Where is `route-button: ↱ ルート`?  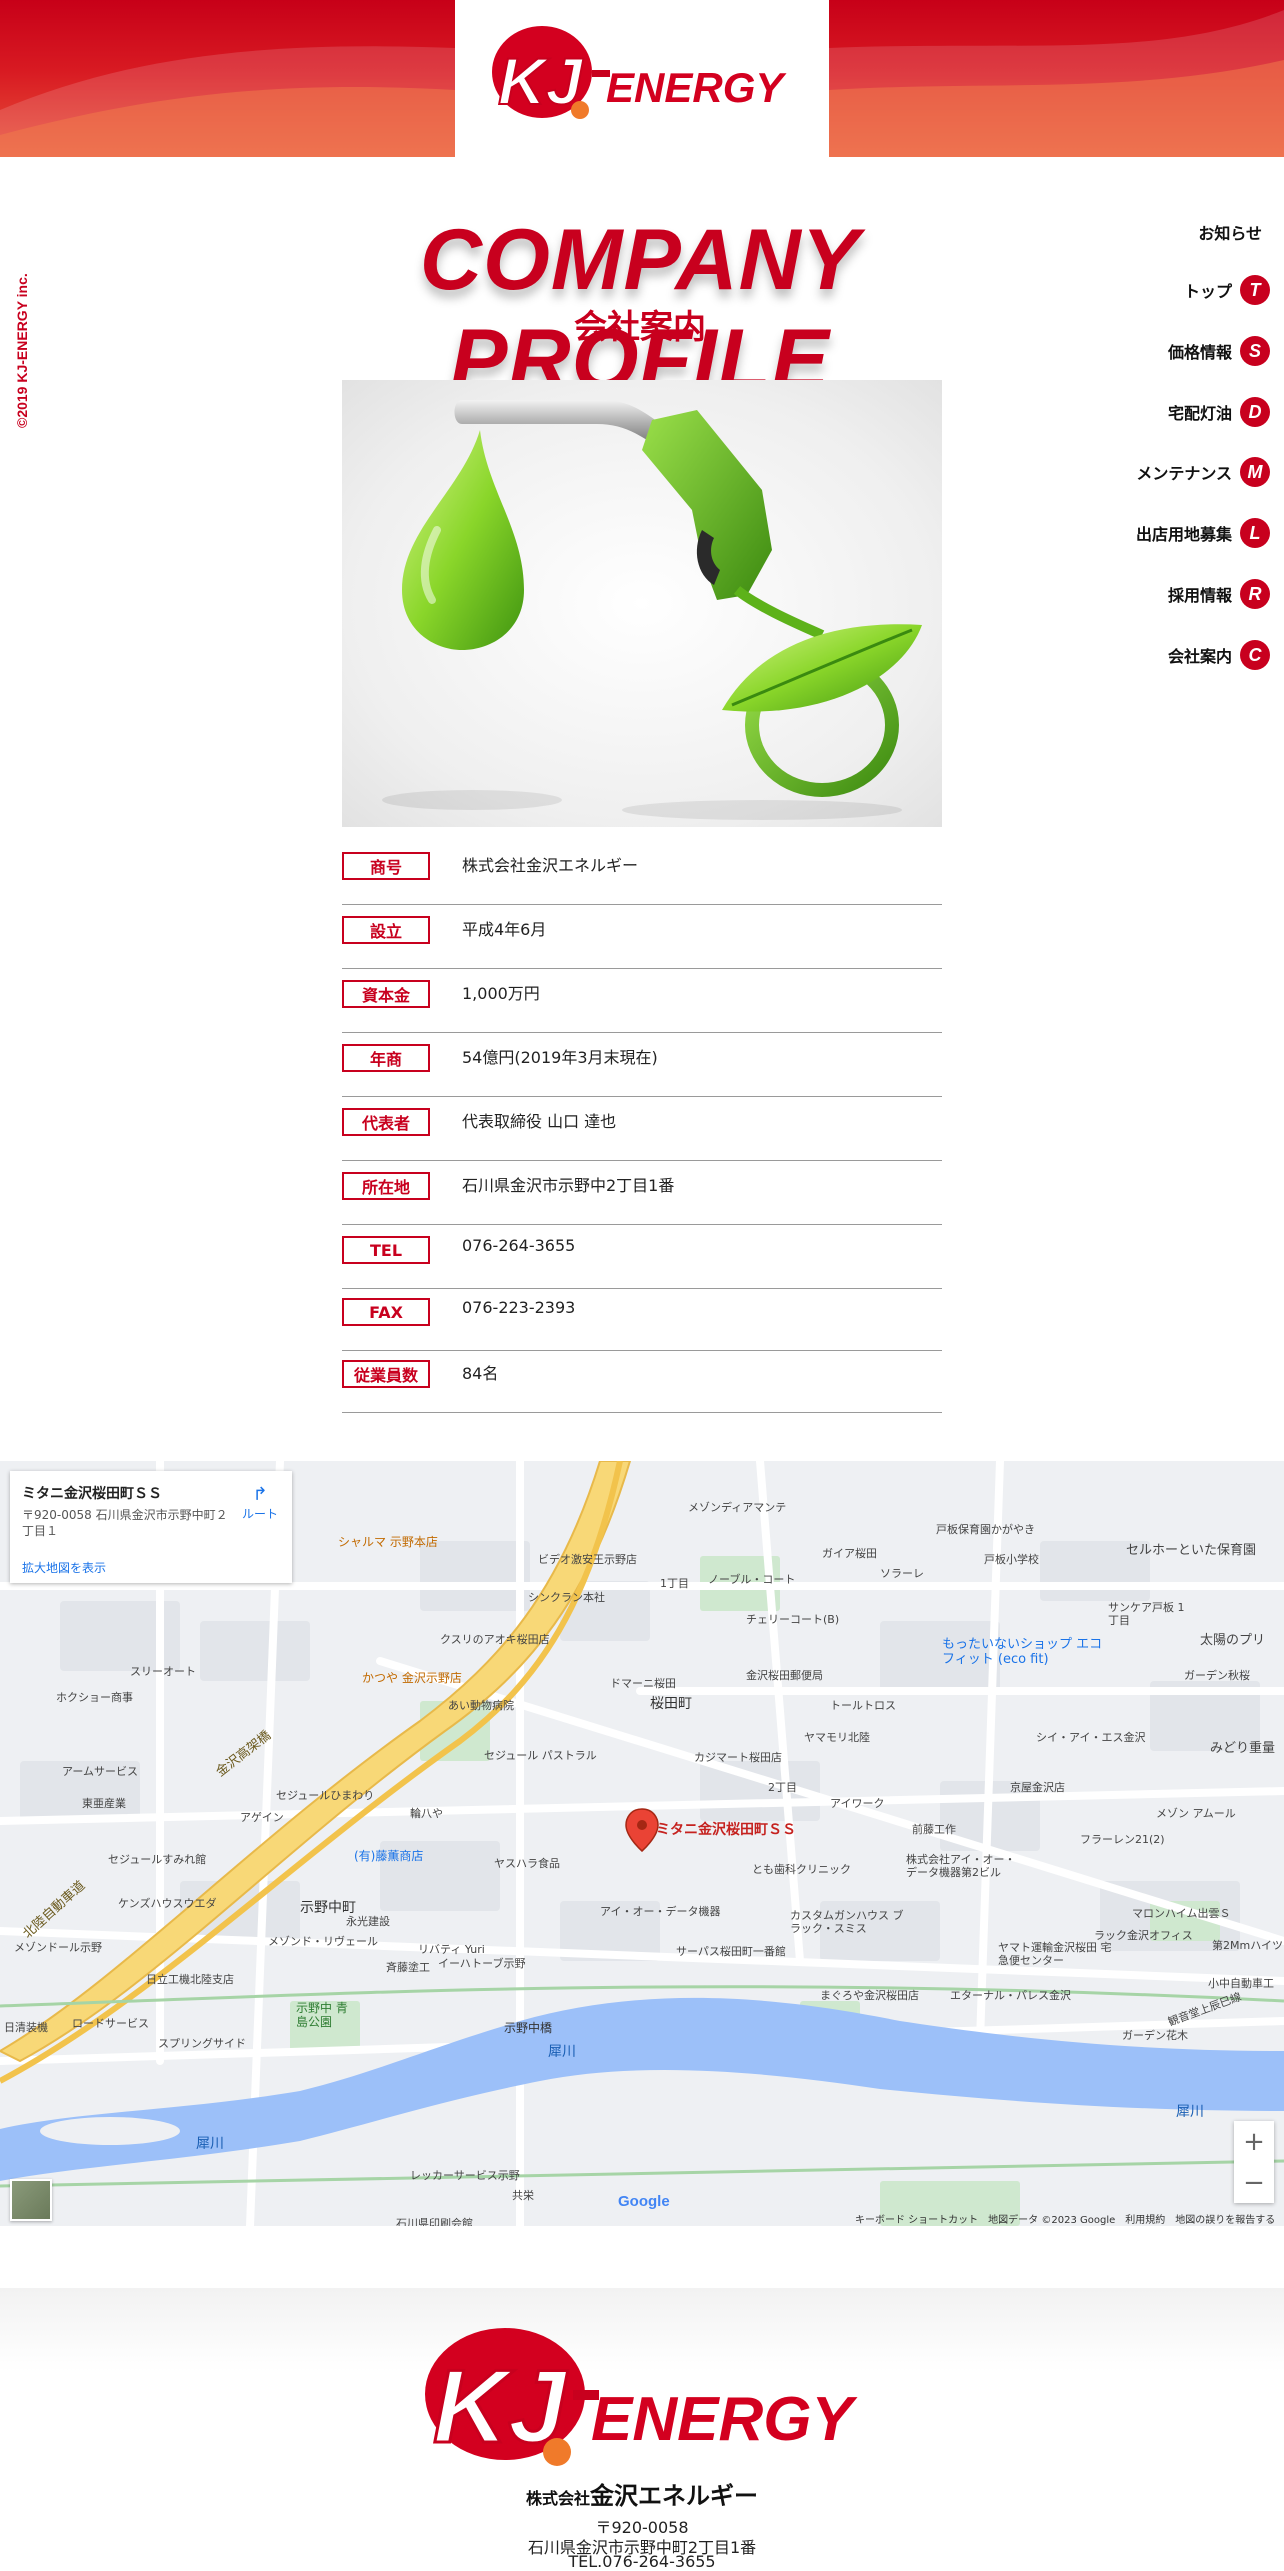 route-button: ↱ ルート is located at coordinates (260, 1503).